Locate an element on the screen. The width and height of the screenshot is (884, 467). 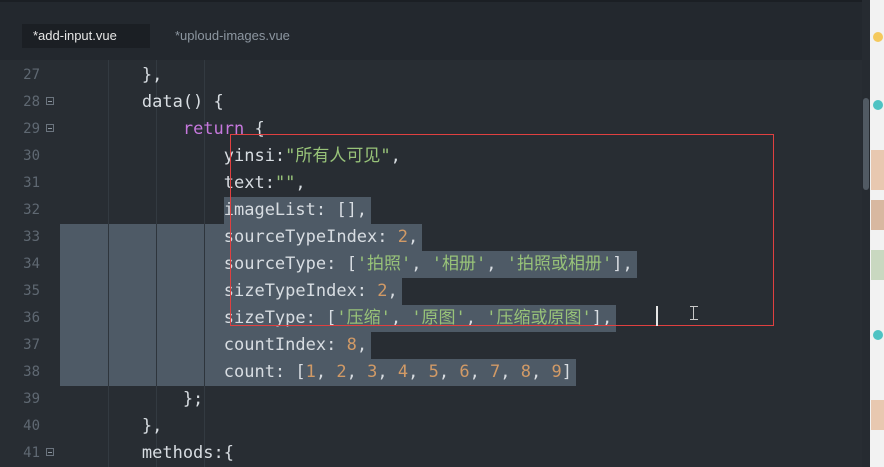
gutter-line: 32 is located at coordinates (30, 210).